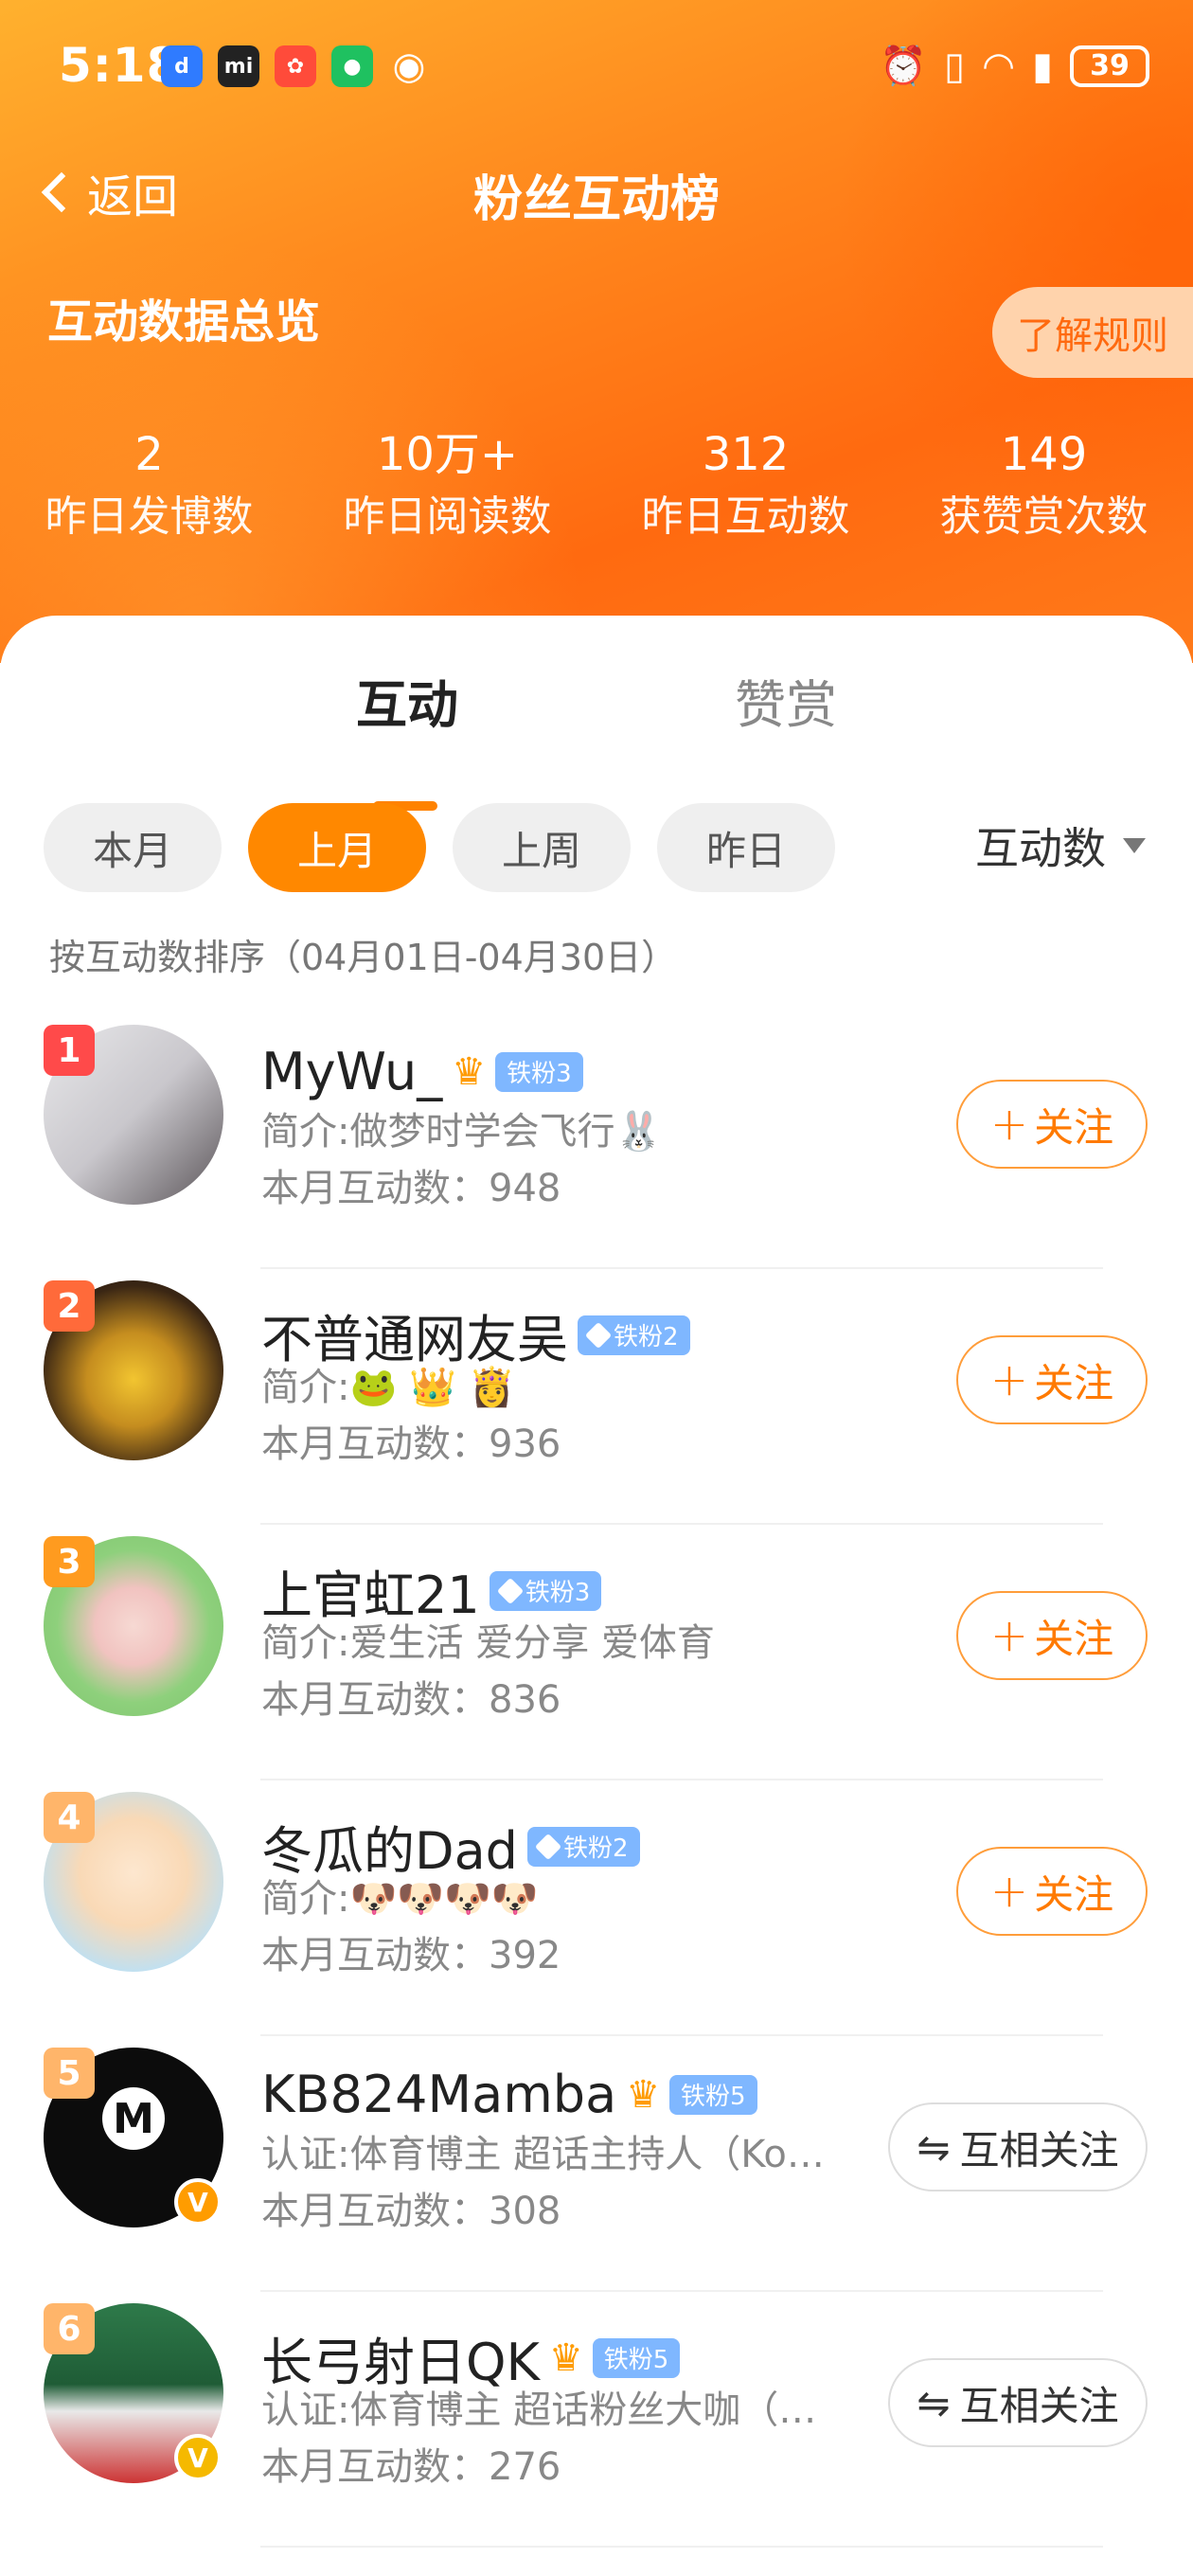 Image resolution: width=1193 pixels, height=2576 pixels. What do you see at coordinates (596, 1908) in the screenshot?
I see `list-item: 4 冬瓜的Dad 铁粉2 简介:🐶🐶🐶🐶 本月互动数：392 + 关注` at bounding box center [596, 1908].